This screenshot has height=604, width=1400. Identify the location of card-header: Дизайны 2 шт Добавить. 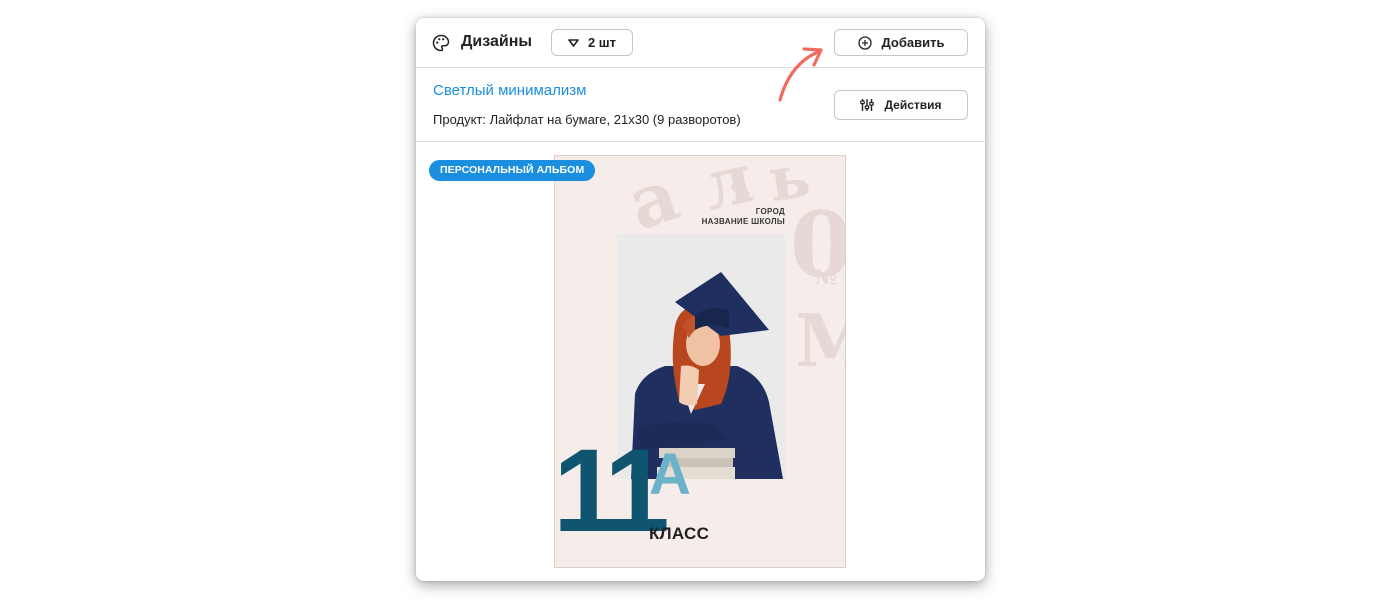
(700, 43).